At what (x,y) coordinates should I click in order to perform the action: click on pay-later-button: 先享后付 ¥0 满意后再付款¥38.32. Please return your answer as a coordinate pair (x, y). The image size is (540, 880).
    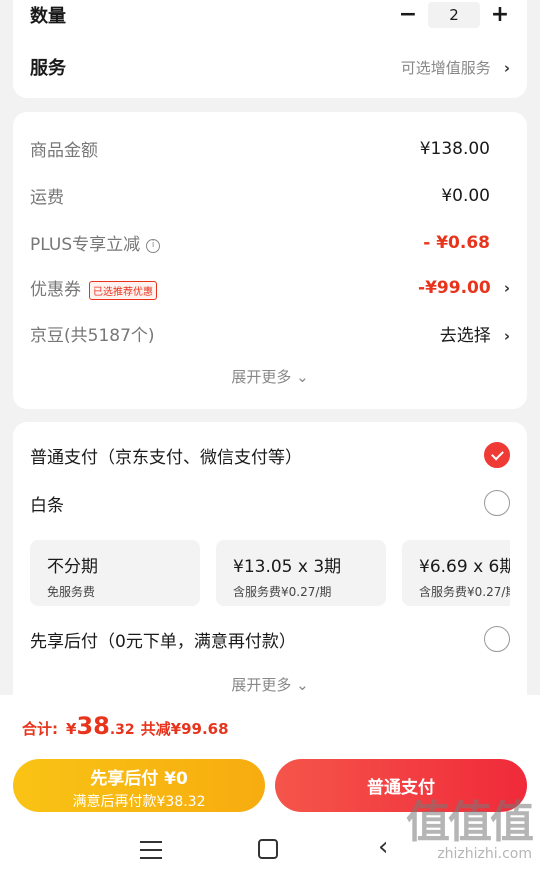
    Looking at the image, I should click on (139, 785).